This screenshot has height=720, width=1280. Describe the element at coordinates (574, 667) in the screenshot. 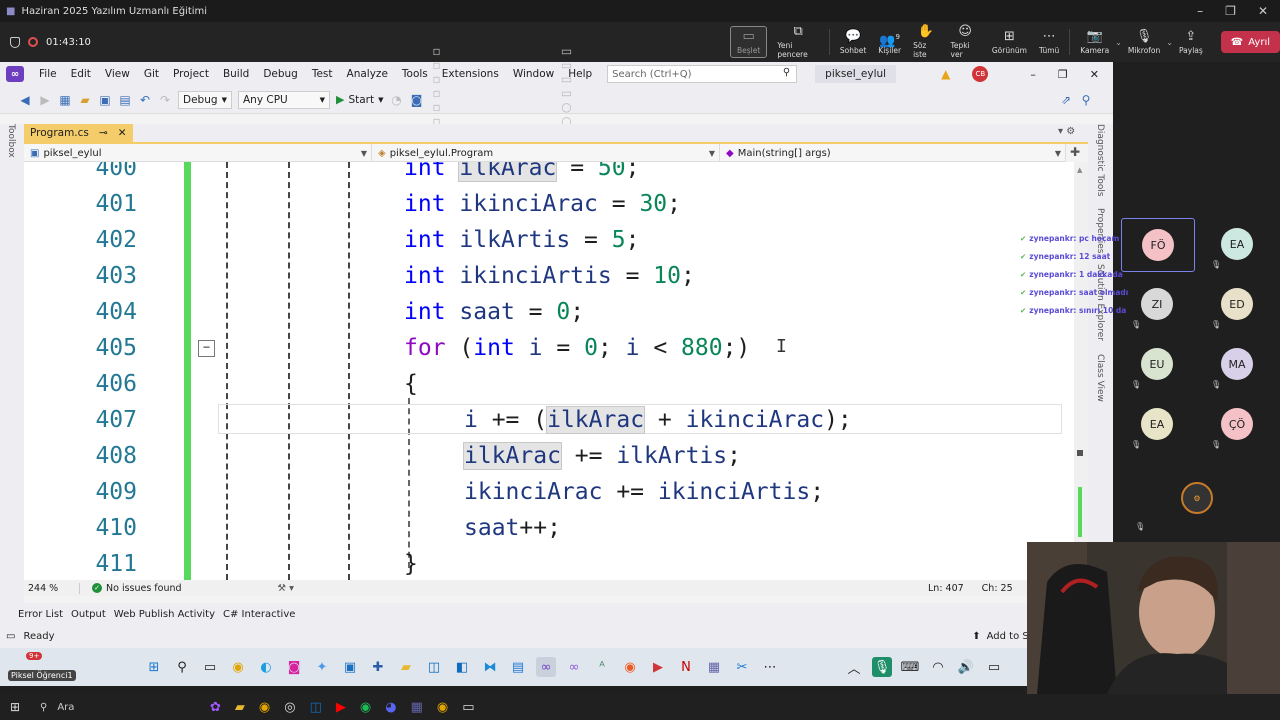

I see `visual-studio-2-icon: ∞` at that location.